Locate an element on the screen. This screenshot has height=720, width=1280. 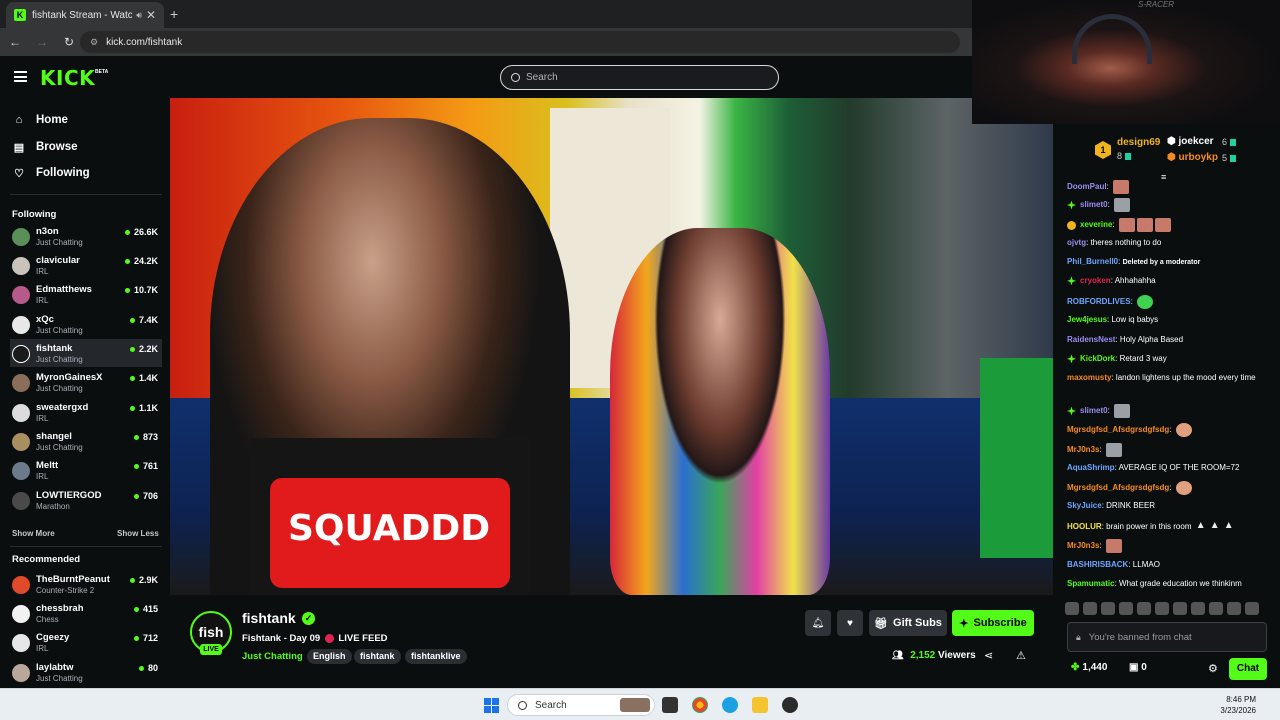
chrome-icon is located at coordinates (700, 705).